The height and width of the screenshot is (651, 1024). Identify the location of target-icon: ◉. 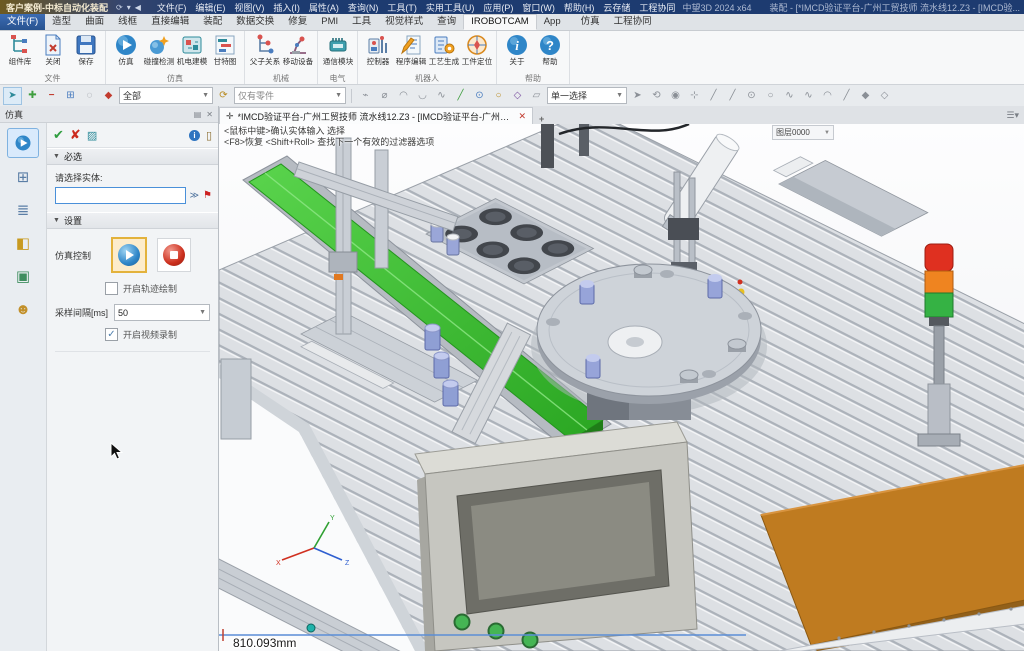
(675, 96).